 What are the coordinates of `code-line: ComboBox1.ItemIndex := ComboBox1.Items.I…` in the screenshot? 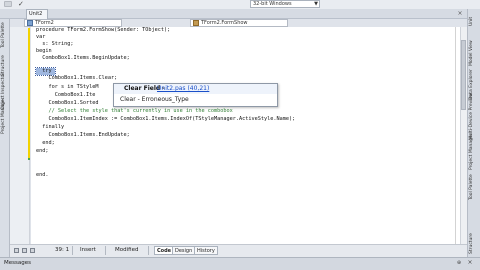 It's located at (165, 119).